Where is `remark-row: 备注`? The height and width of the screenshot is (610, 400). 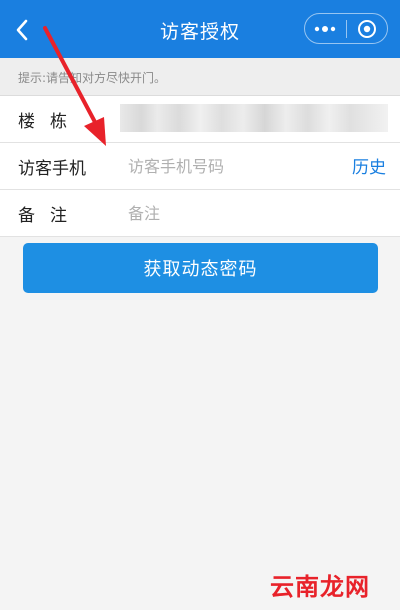 remark-row: 备注 is located at coordinates (200, 213).